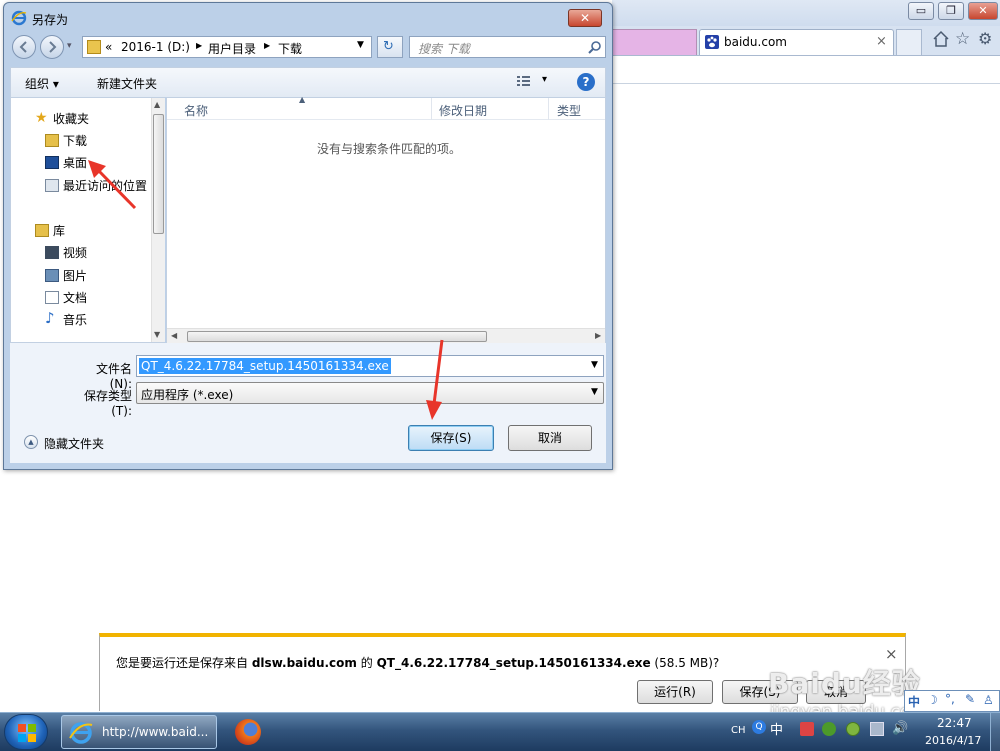  I want to click on tree-library-label: 库, so click(59, 231).